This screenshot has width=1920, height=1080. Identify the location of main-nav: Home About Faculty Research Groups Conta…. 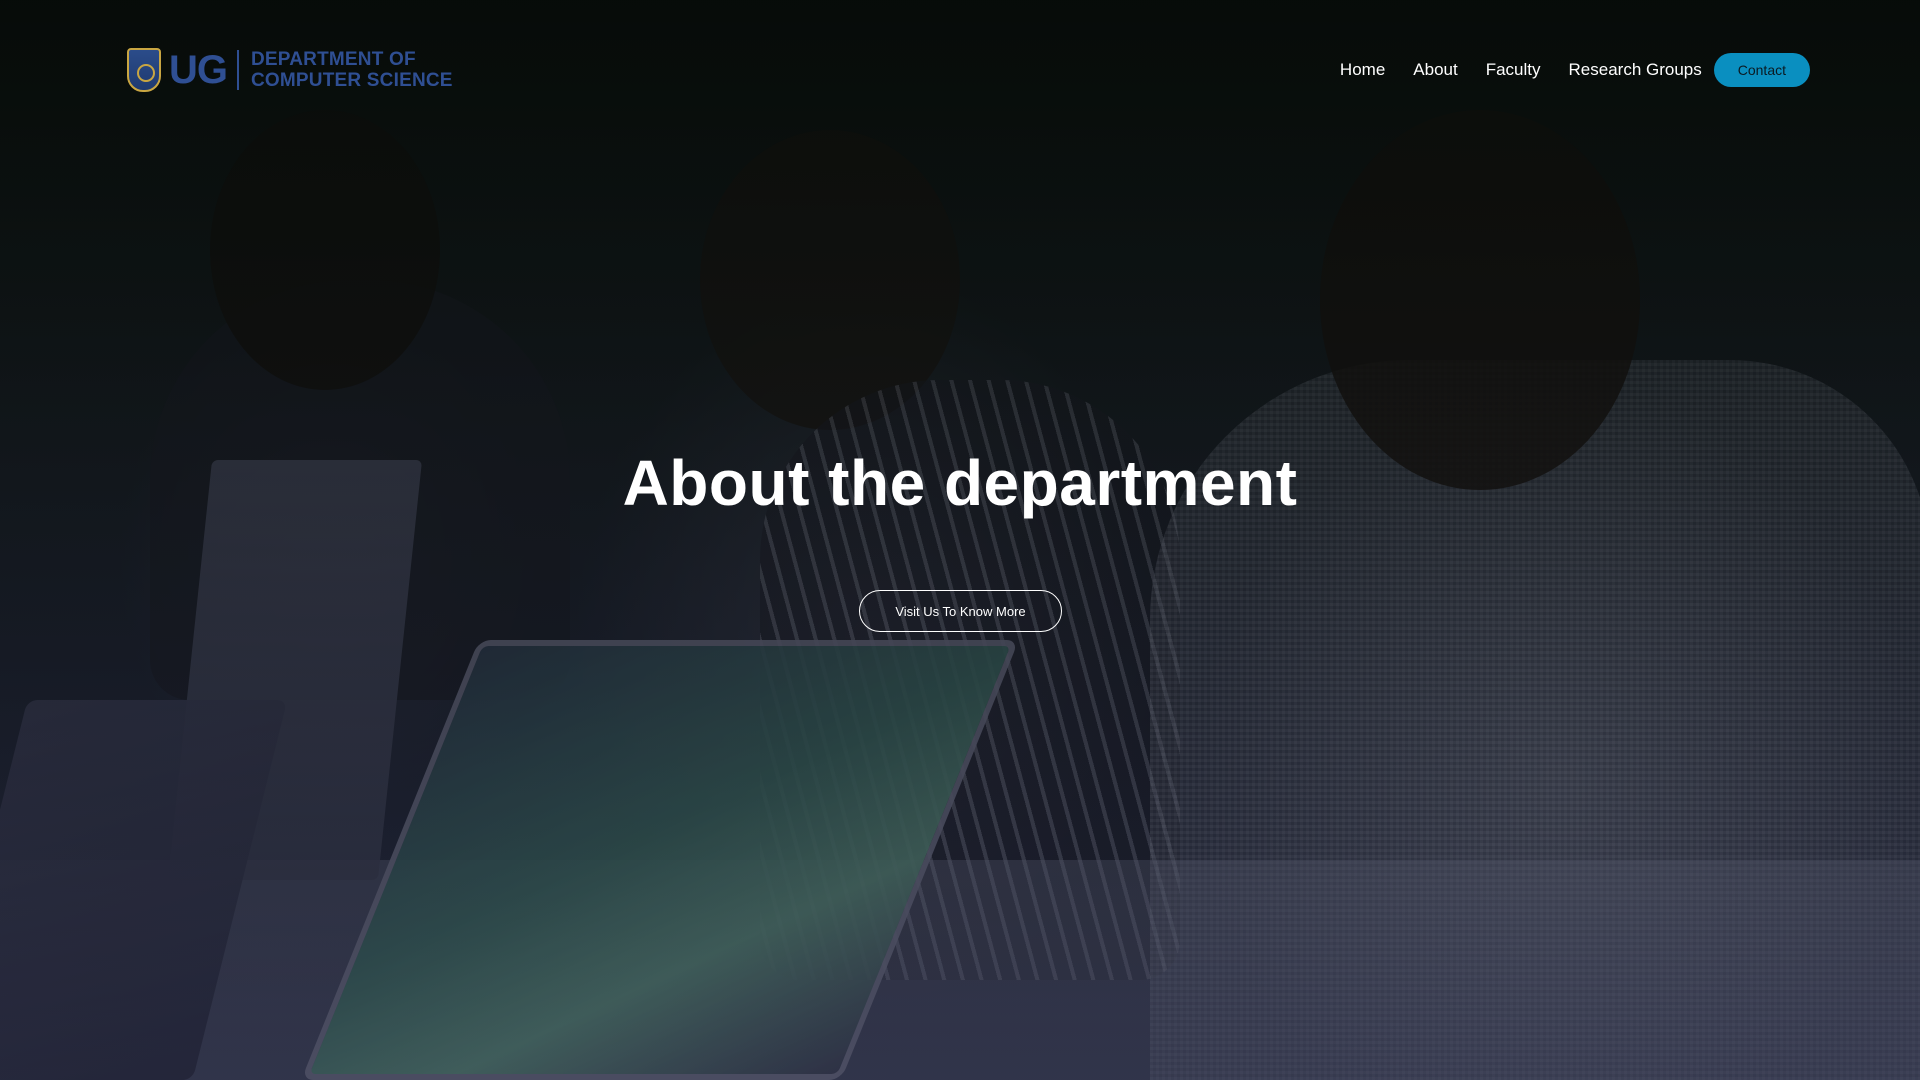
(1575, 70).